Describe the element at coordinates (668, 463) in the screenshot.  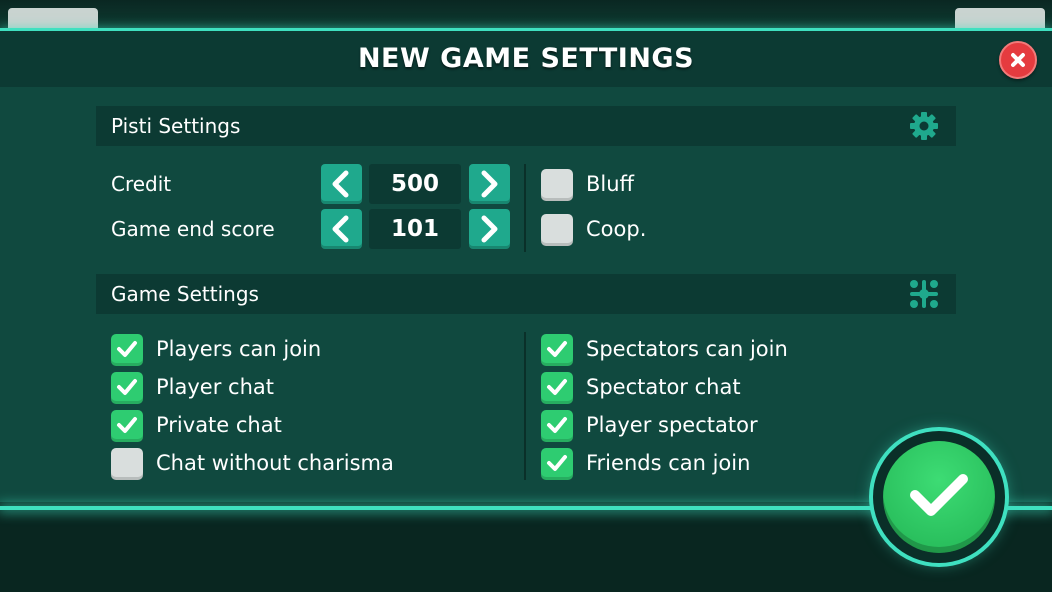
I see `friends-can-join-label: Friends can join` at that location.